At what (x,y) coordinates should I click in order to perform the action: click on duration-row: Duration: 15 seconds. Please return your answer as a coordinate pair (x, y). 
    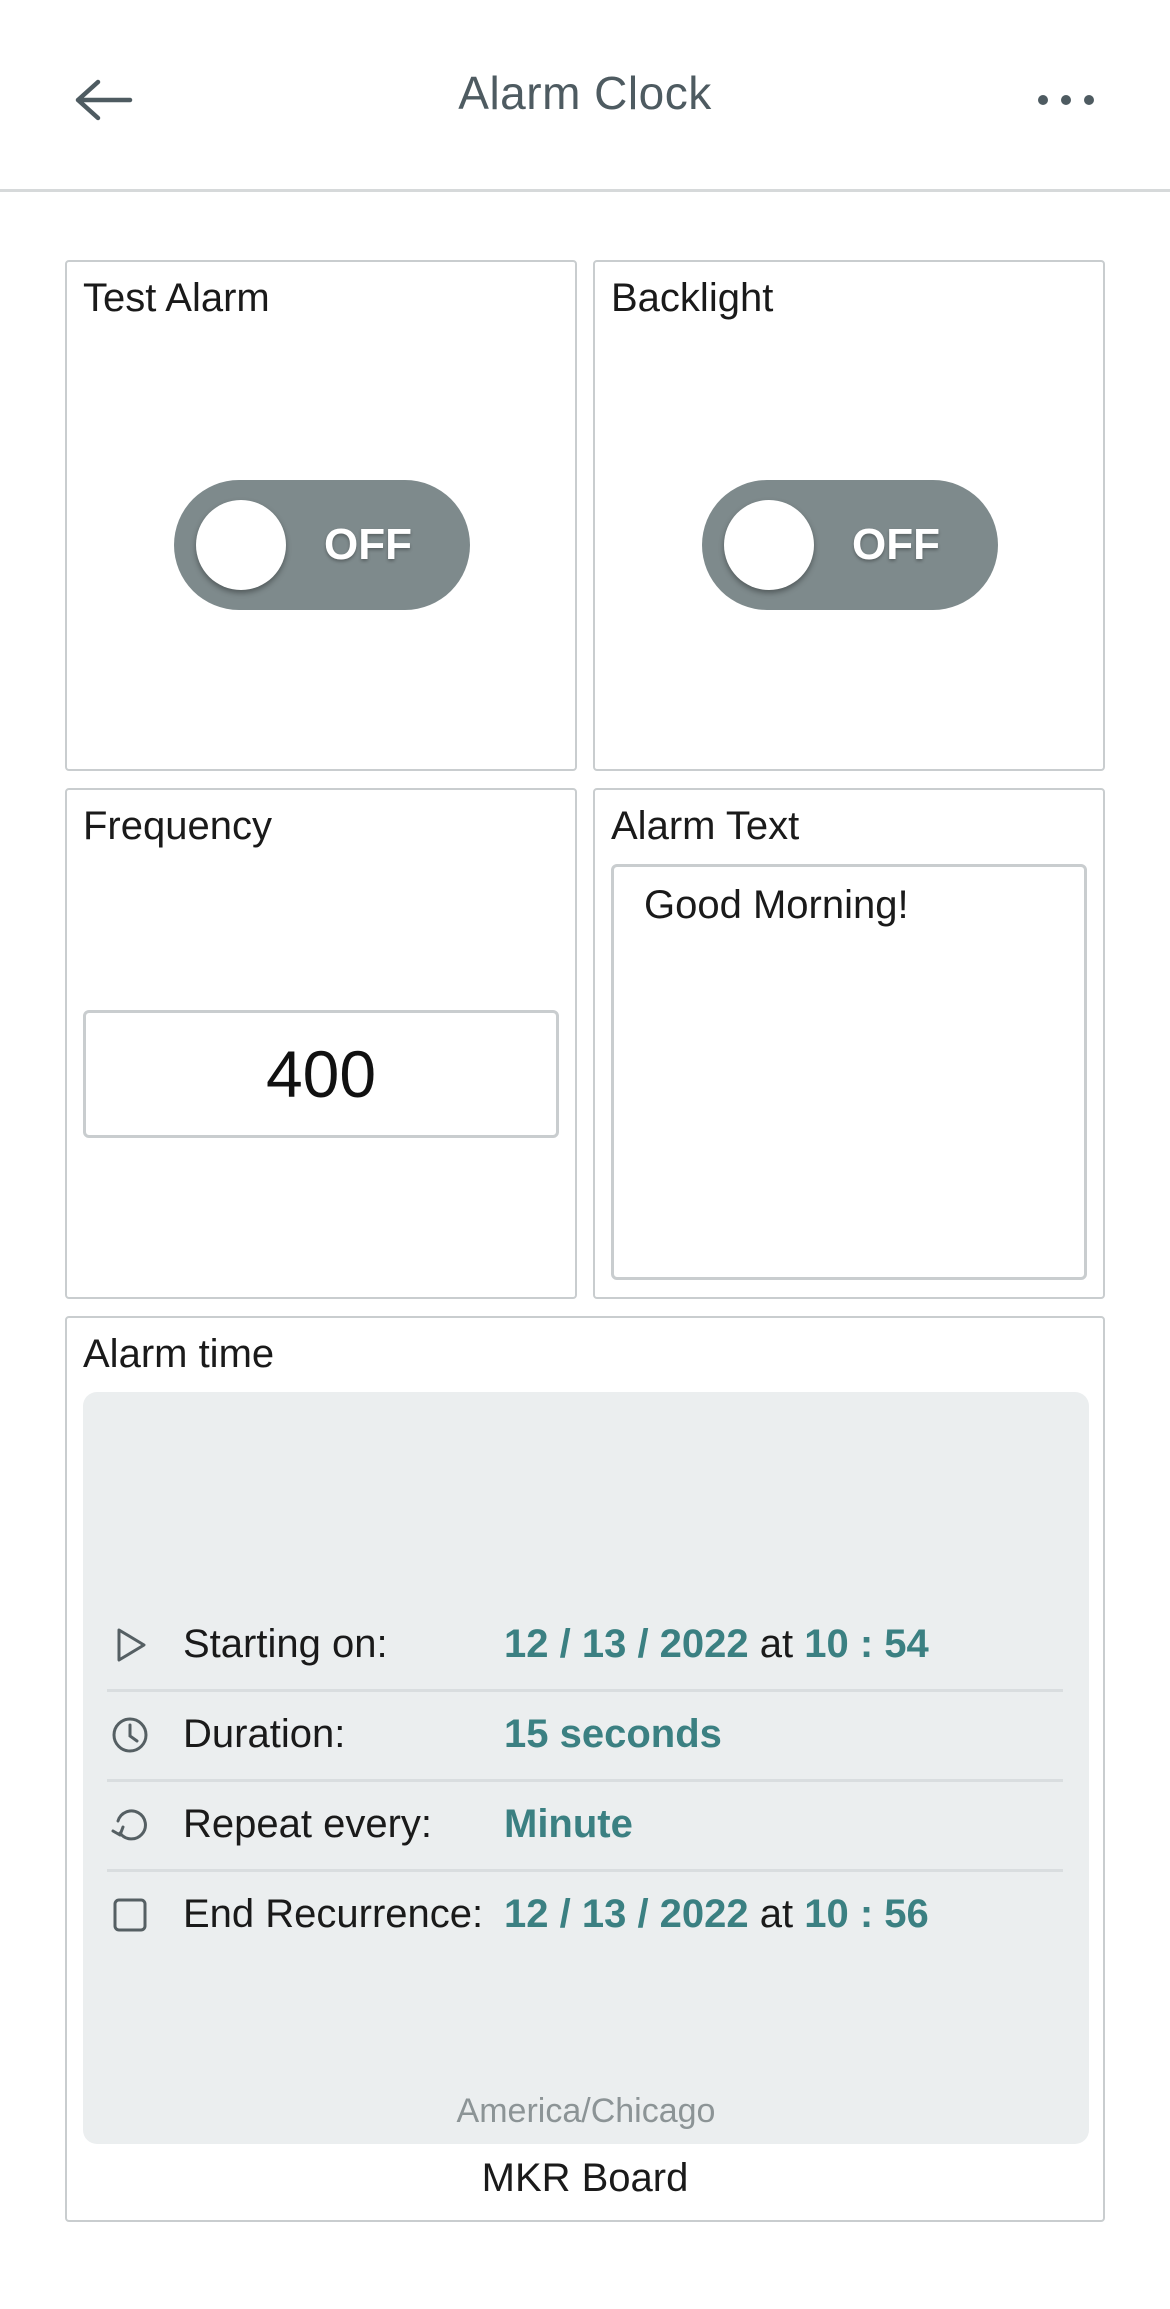
    Looking at the image, I should click on (585, 1737).